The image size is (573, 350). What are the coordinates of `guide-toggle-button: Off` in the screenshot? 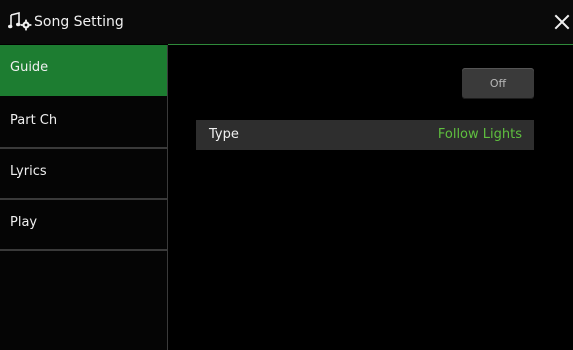 It's located at (498, 83).